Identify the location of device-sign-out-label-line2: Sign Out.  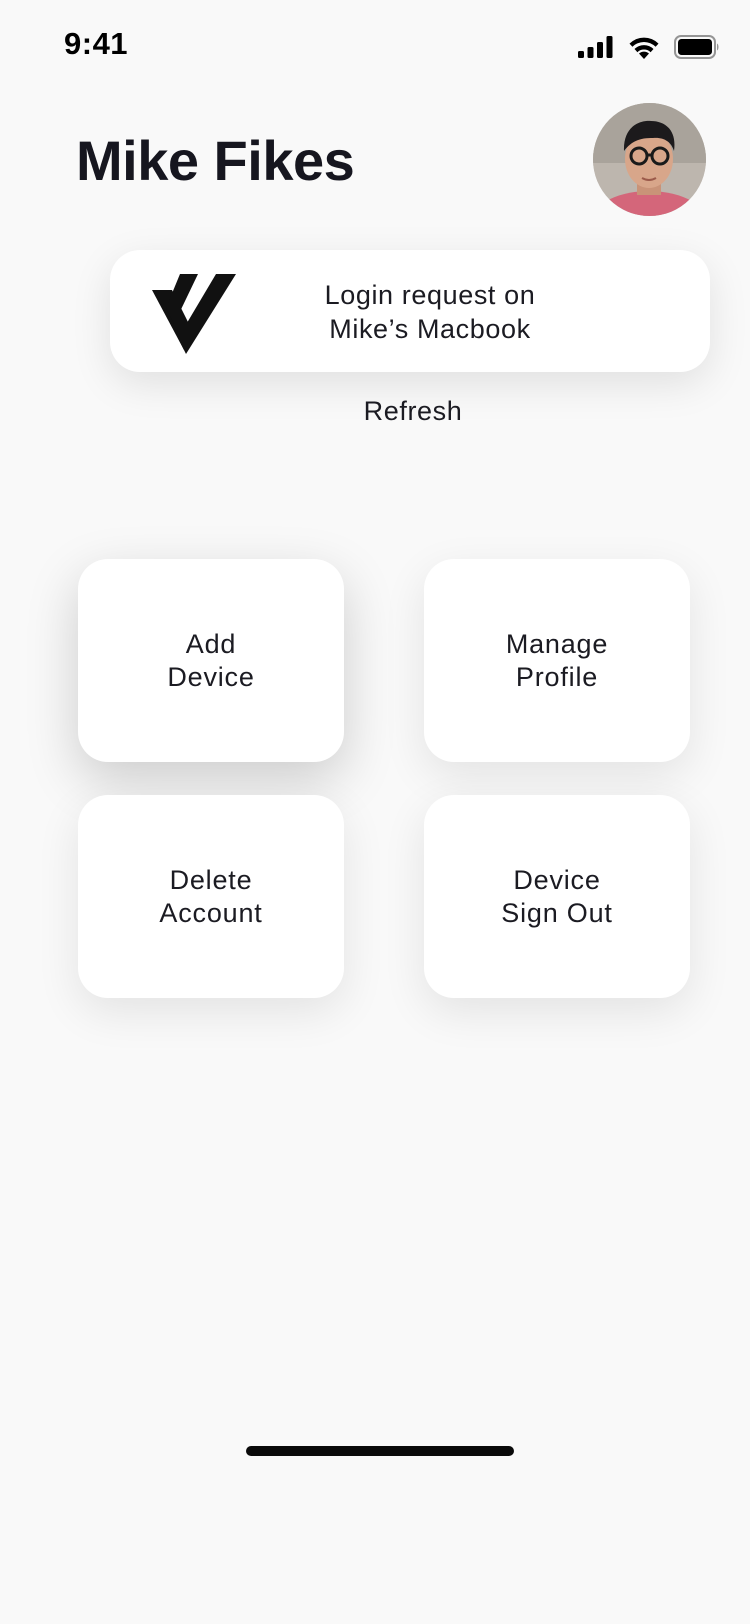
(557, 912).